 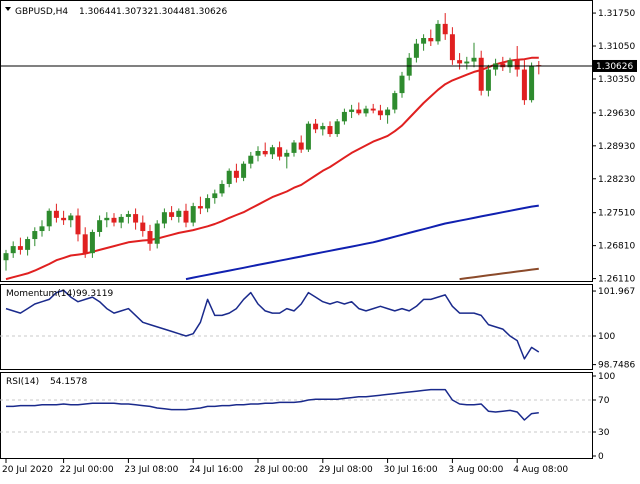 What do you see at coordinates (346, 470) in the screenshot?
I see `time-tick-label: 29 Jul 08:00` at bounding box center [346, 470].